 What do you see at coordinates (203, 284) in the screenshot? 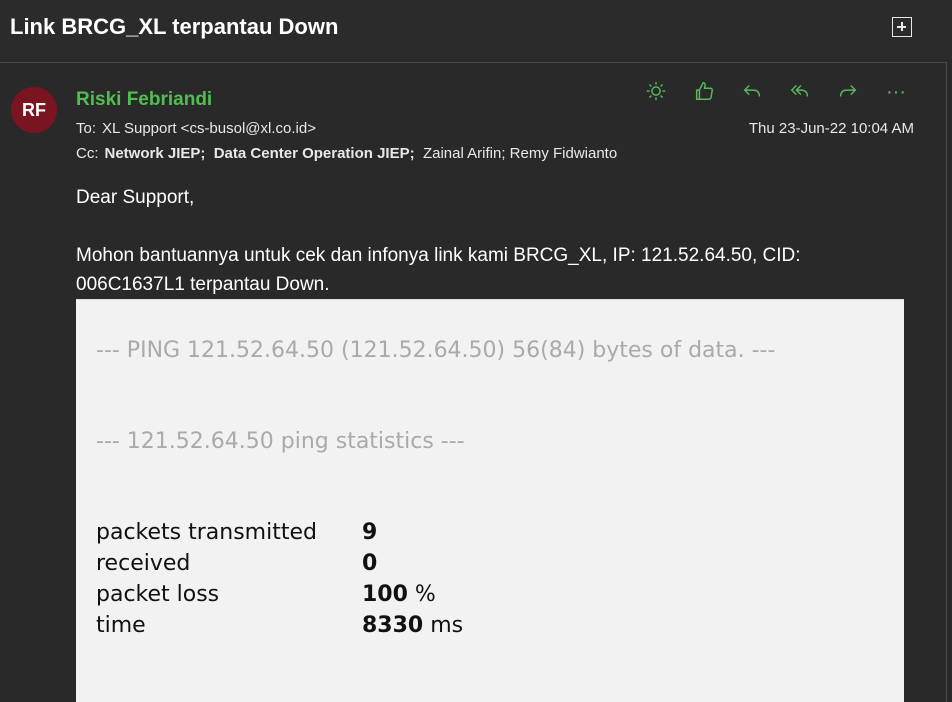
I see `body-line-2: 006C1637L1 terpantau Down.` at bounding box center [203, 284].